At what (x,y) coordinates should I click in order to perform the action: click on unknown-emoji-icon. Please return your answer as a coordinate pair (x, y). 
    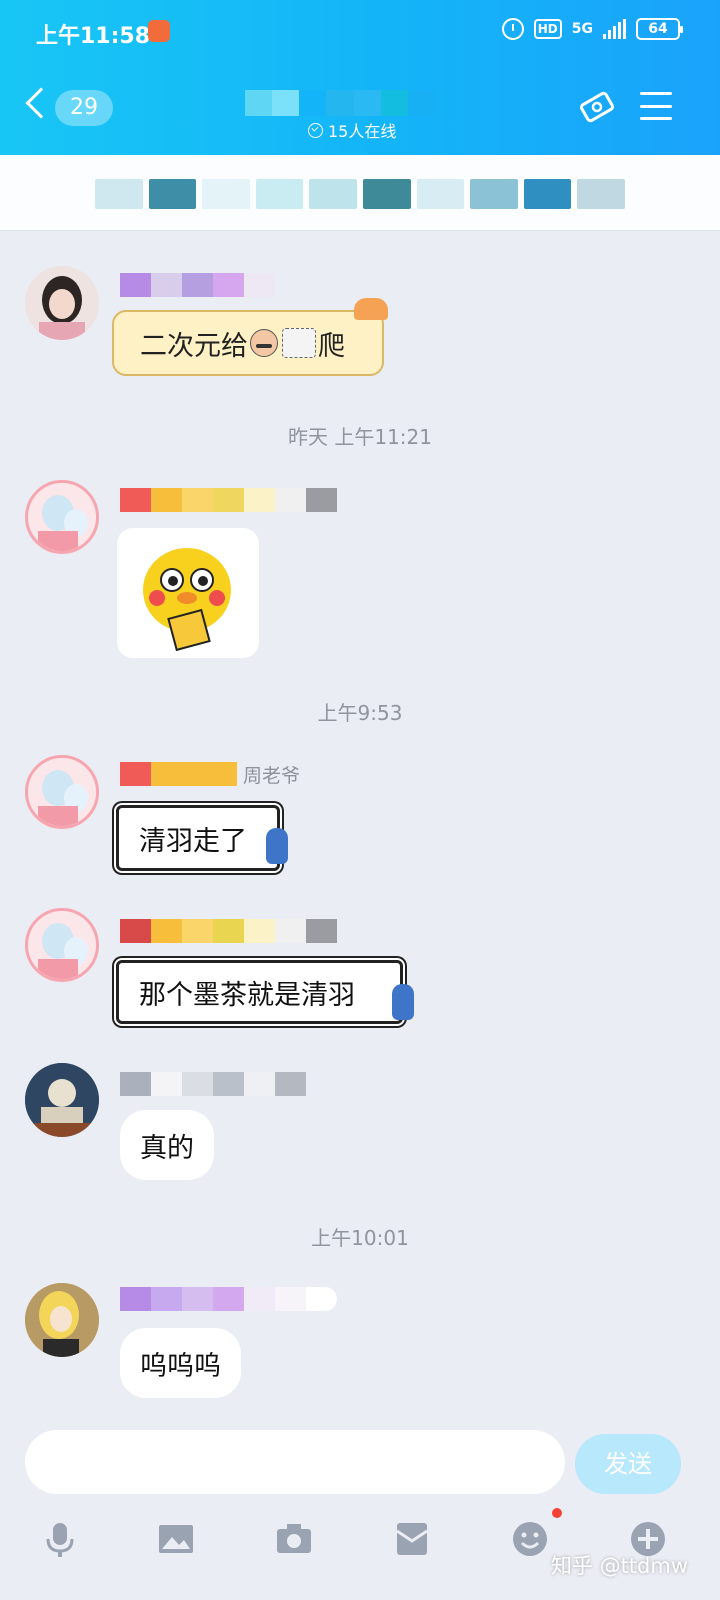
    Looking at the image, I should click on (299, 343).